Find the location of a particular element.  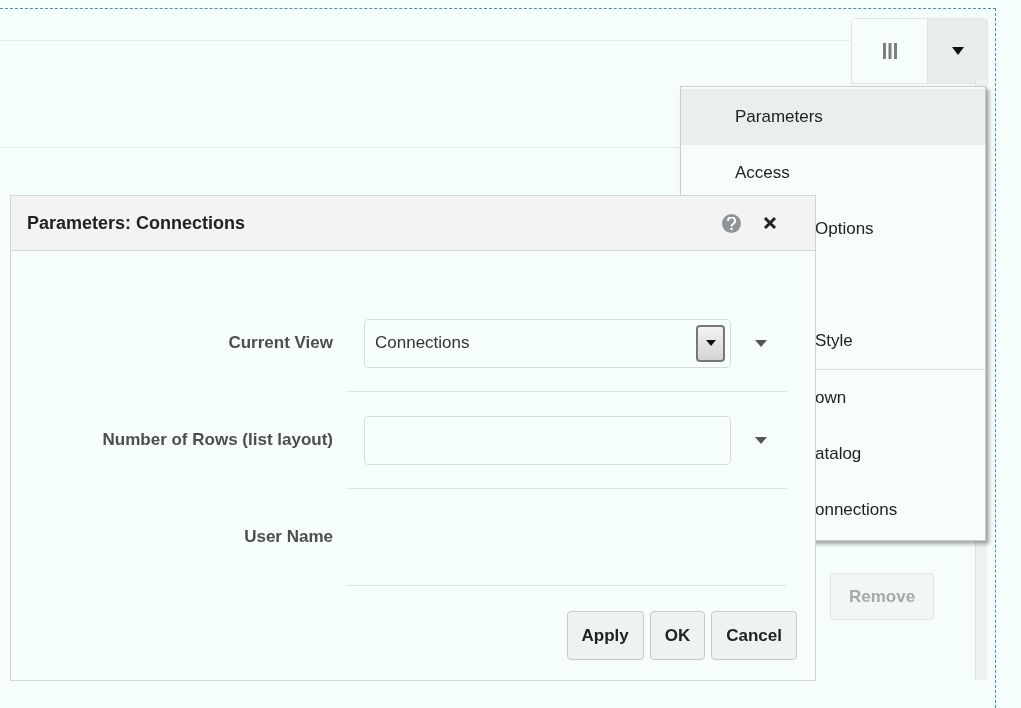

help-icon is located at coordinates (731, 223).